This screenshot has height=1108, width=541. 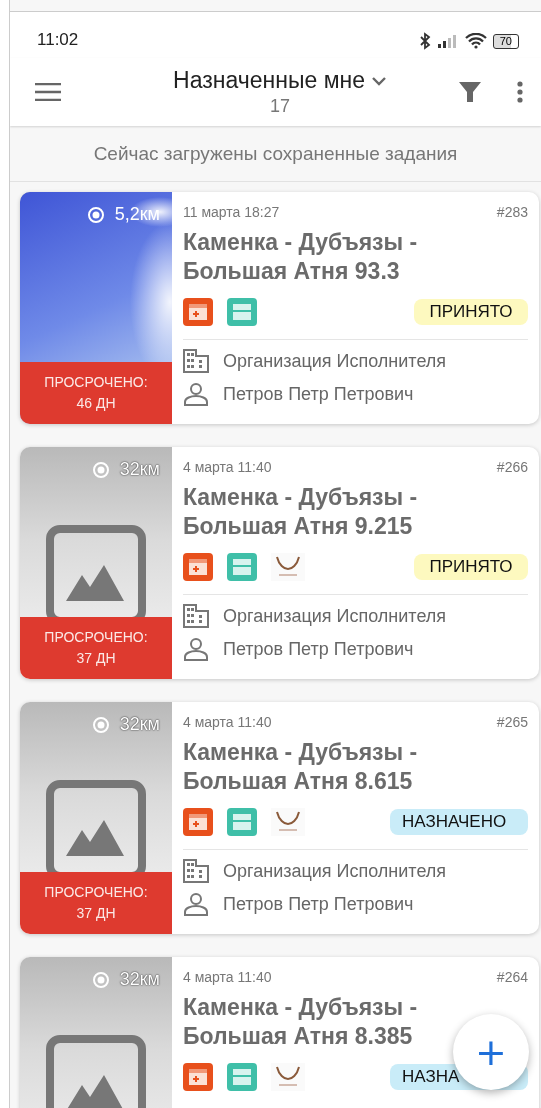 I want to click on wifi-icon, so click(x=475, y=41).